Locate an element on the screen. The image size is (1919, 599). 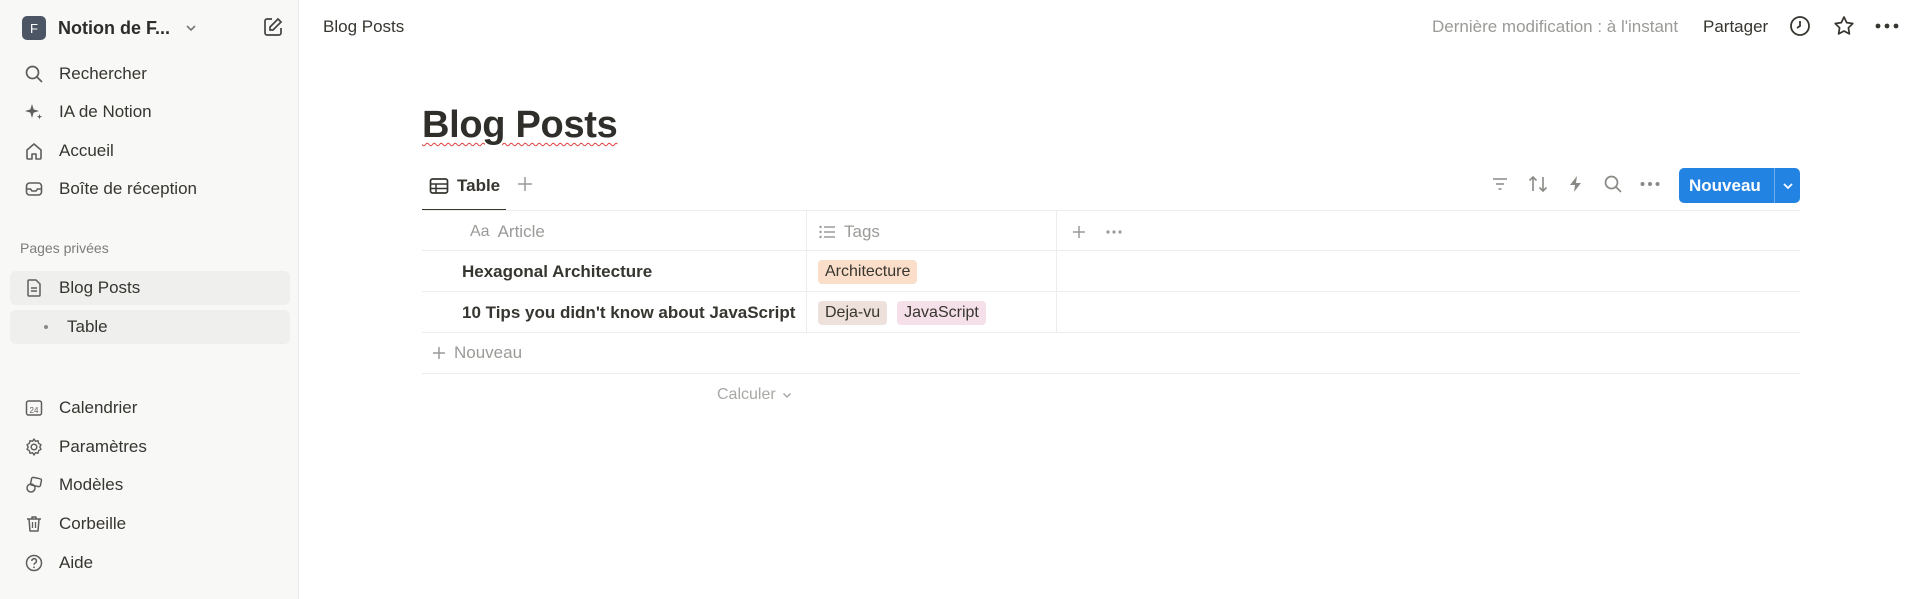
lightning-icon is located at coordinates (1576, 184).